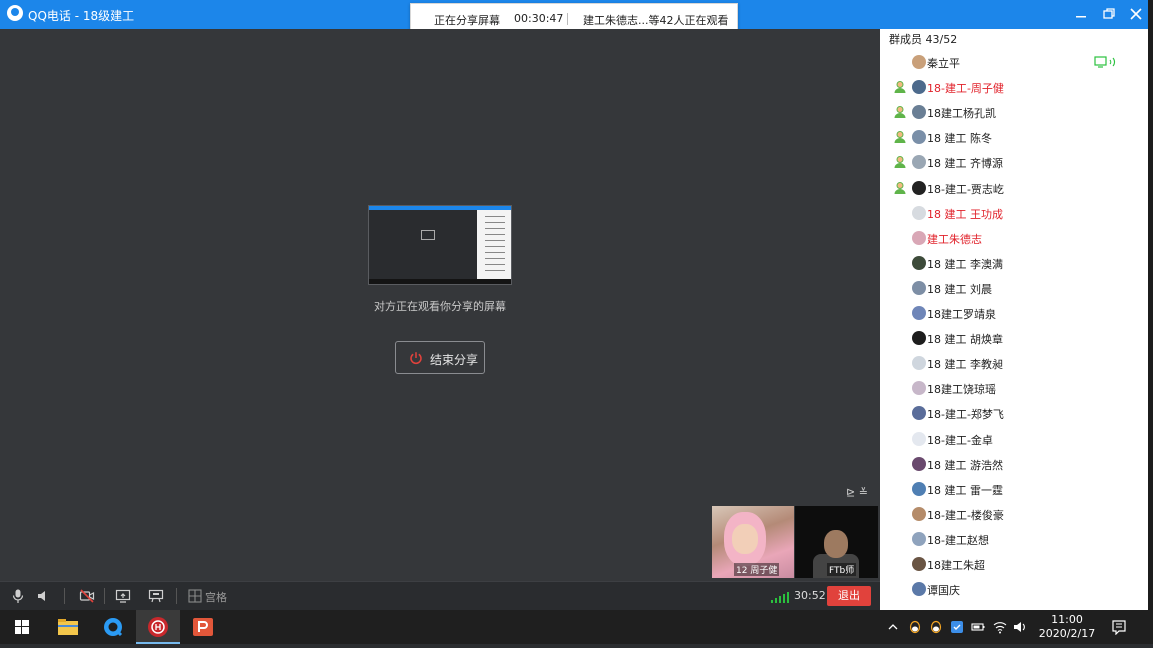 This screenshot has height=648, width=1153. I want to click on sharing-hint-text: 对方正在观看你分享的屏幕, so click(440, 306).